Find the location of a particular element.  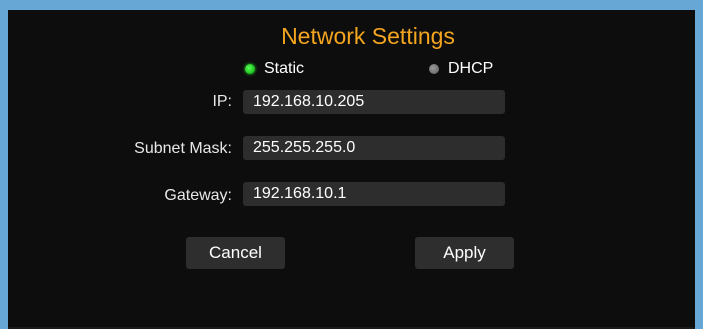

panel-title: Network Settings is located at coordinates (368, 36).